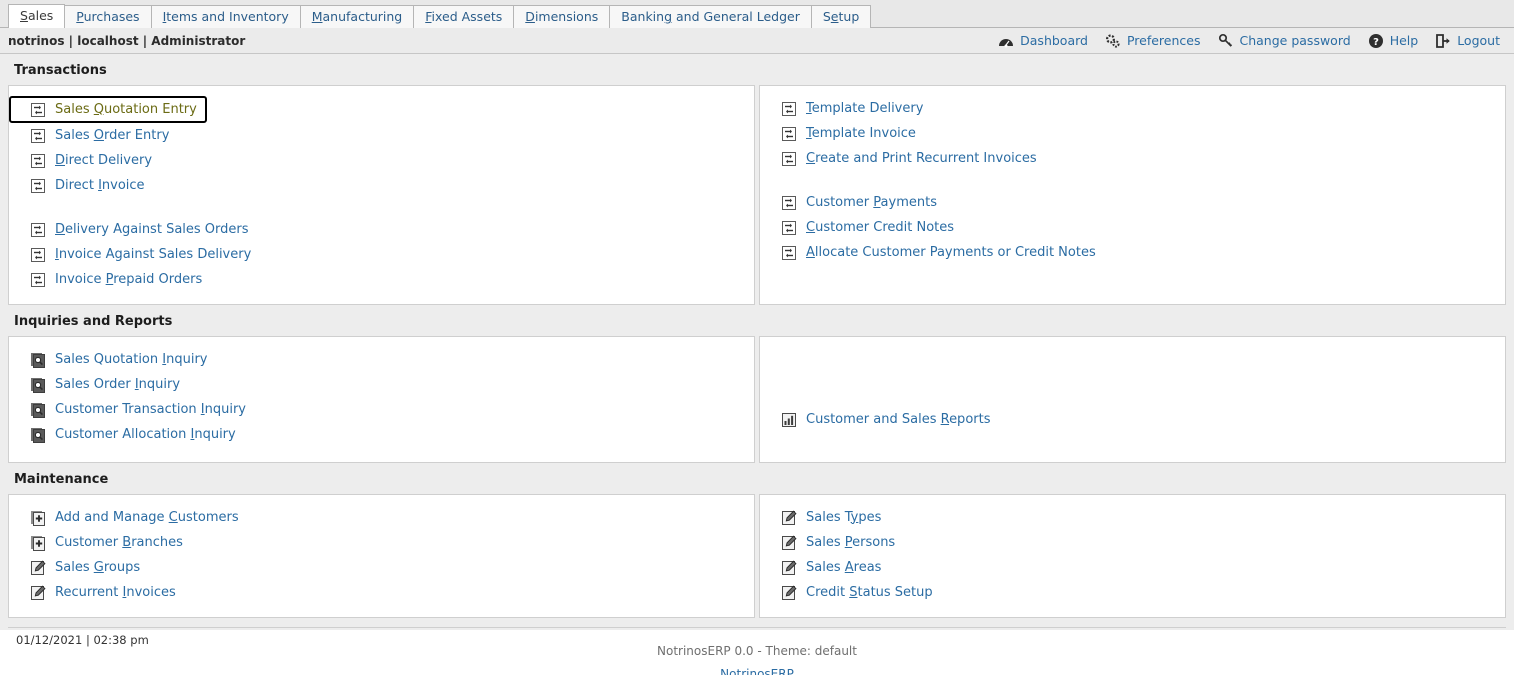 The width and height of the screenshot is (1514, 675). I want to click on tab-dimensions: Dimensions, so click(562, 16).